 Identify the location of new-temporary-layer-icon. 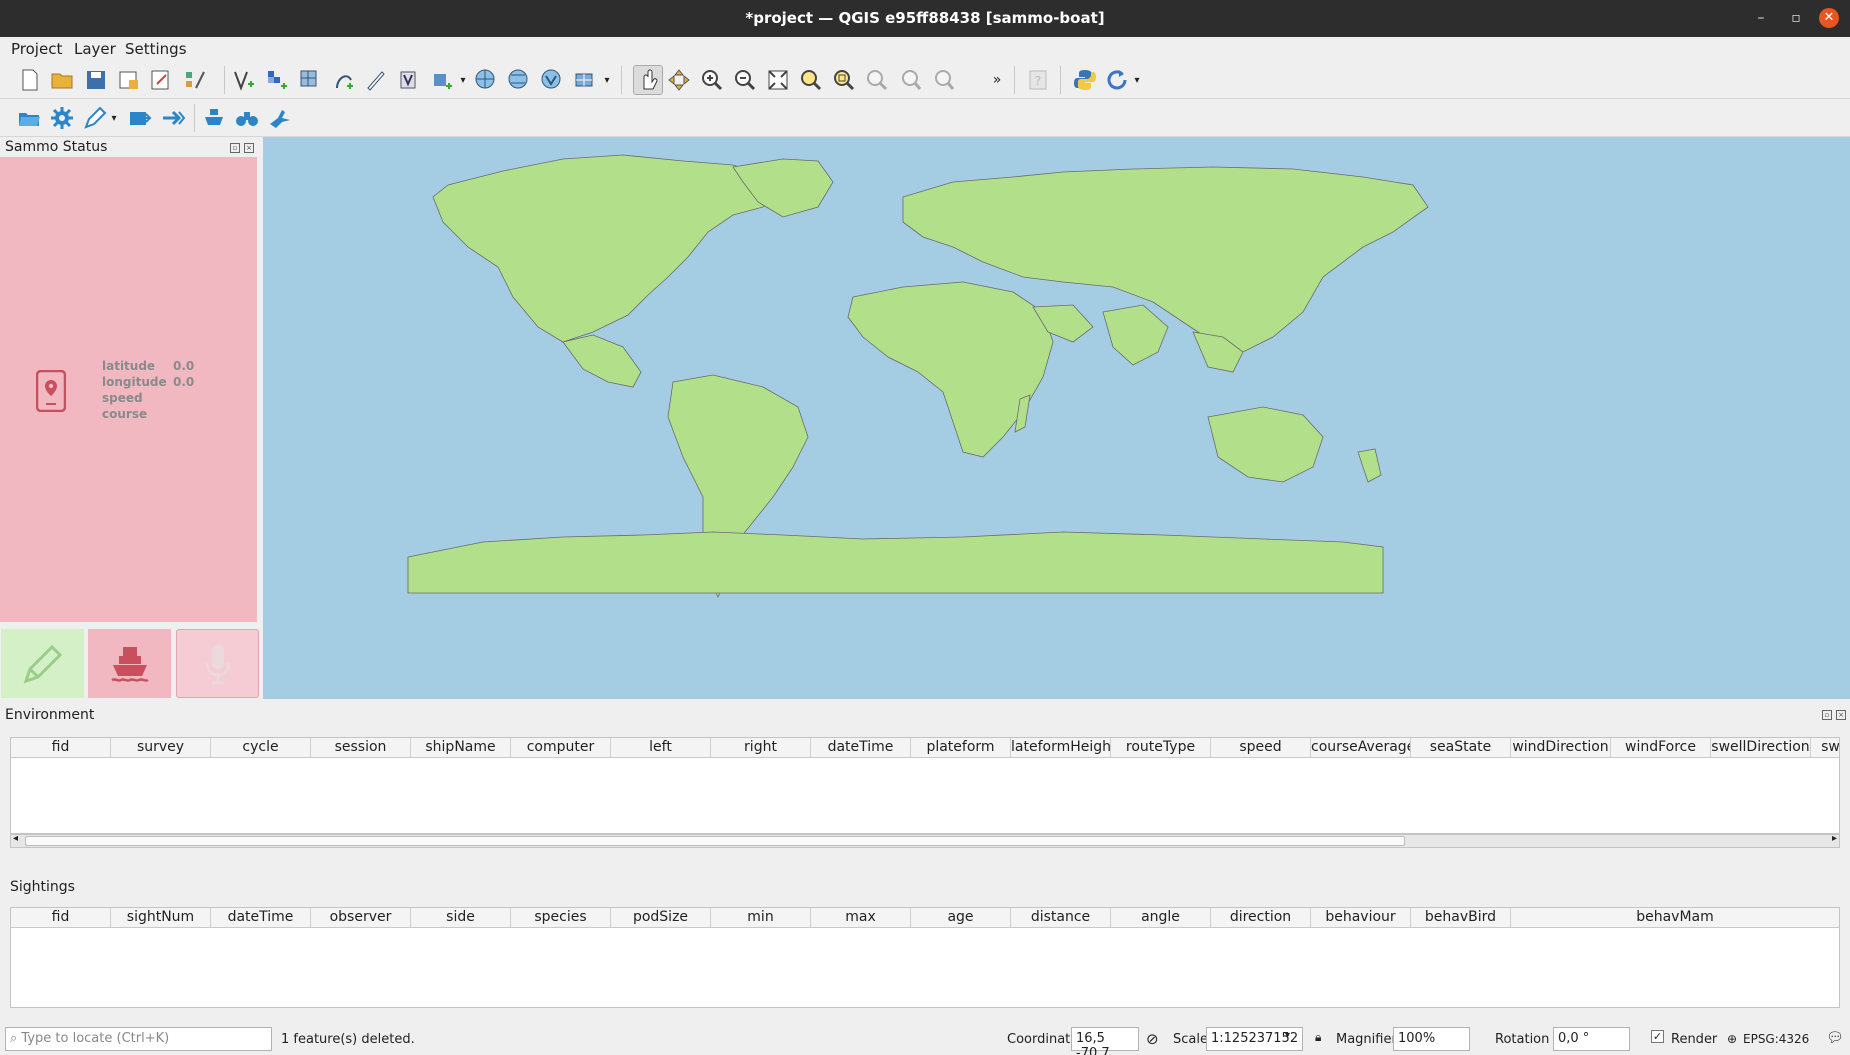
(343, 80).